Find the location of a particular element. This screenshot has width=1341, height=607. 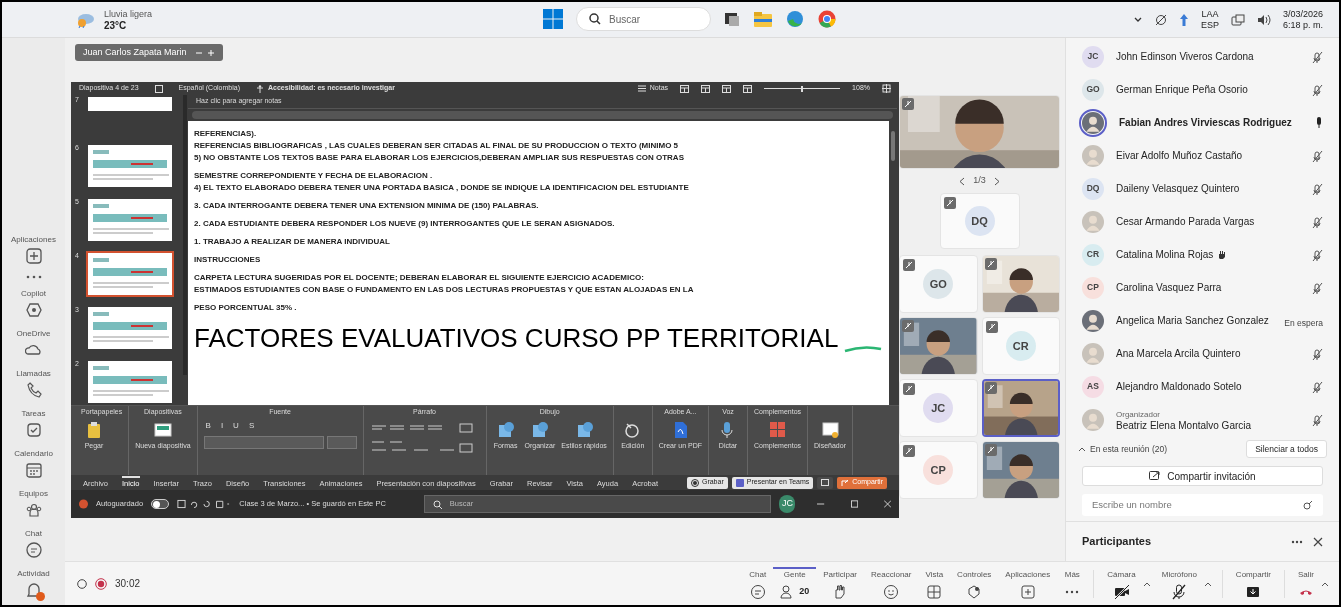

new-slide-icon is located at coordinates (163, 429).